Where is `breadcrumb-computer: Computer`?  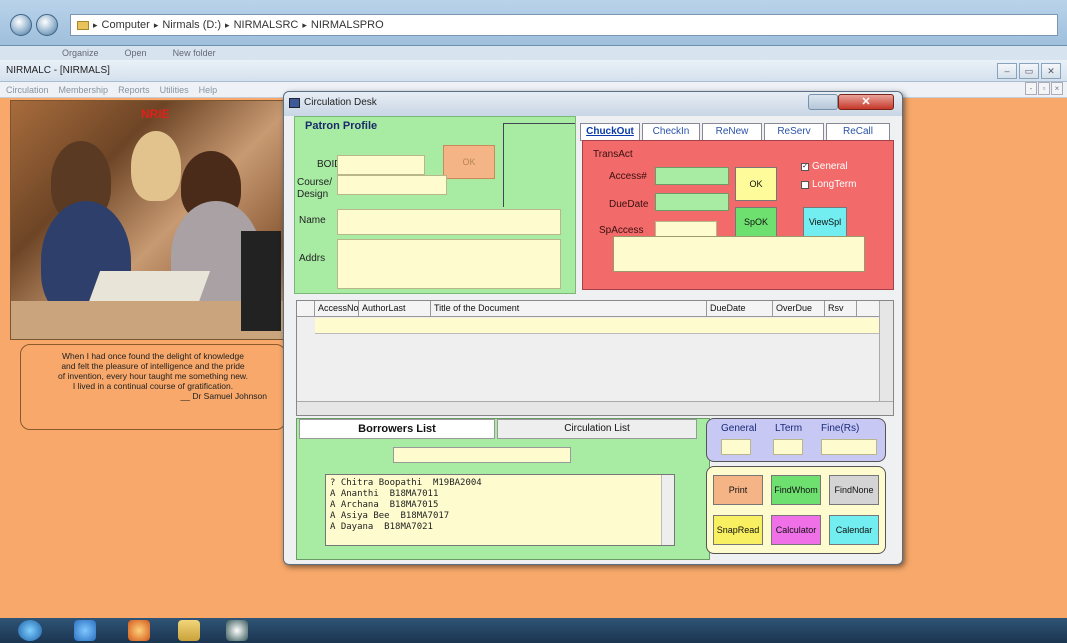
breadcrumb-computer: Computer is located at coordinates (126, 25).